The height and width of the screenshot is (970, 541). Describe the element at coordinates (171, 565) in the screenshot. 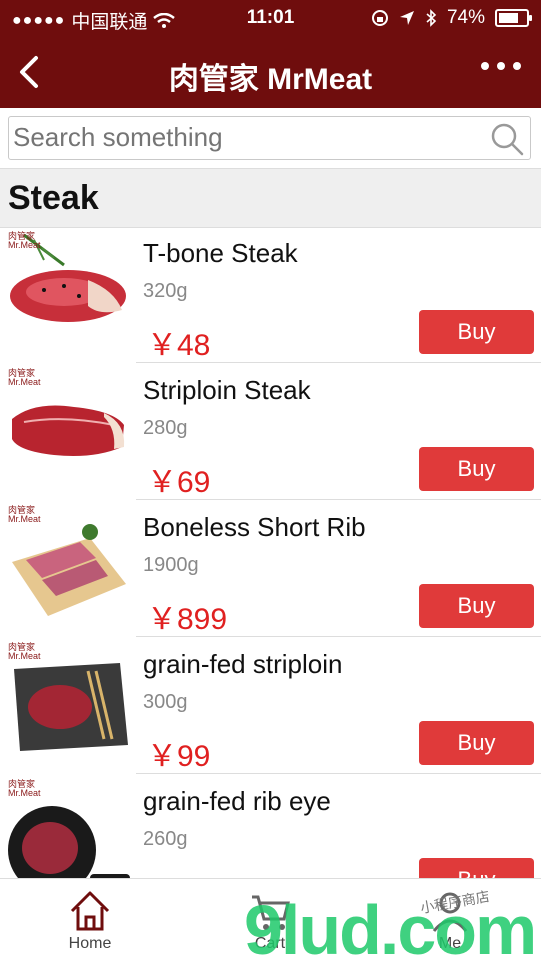

I see `product-weight: 1900g` at that location.